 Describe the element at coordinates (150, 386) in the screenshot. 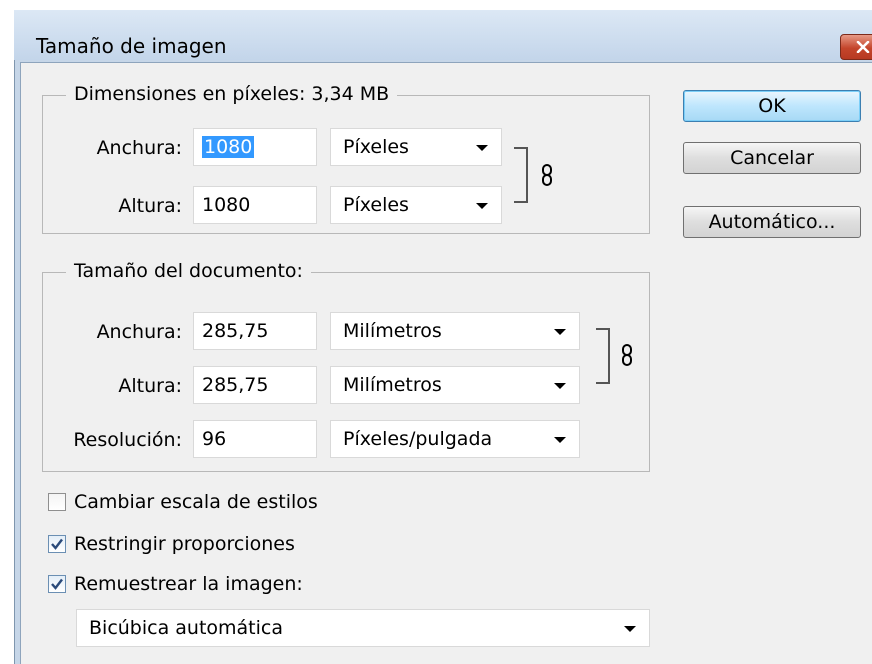

I see `doc-height-label: Altura:` at that location.